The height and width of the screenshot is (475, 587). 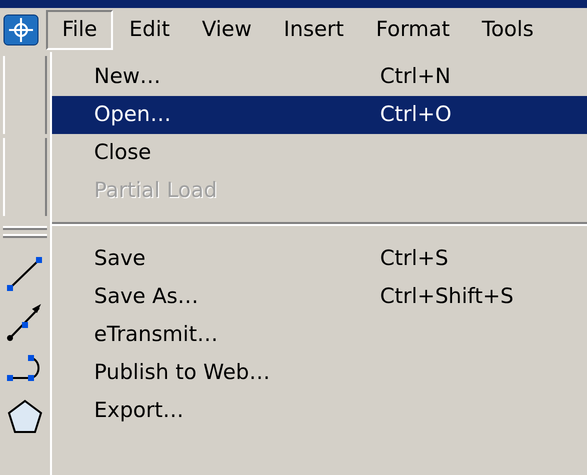 What do you see at coordinates (319, 115) in the screenshot?
I see `menu-item: Open… Ctrl+O` at bounding box center [319, 115].